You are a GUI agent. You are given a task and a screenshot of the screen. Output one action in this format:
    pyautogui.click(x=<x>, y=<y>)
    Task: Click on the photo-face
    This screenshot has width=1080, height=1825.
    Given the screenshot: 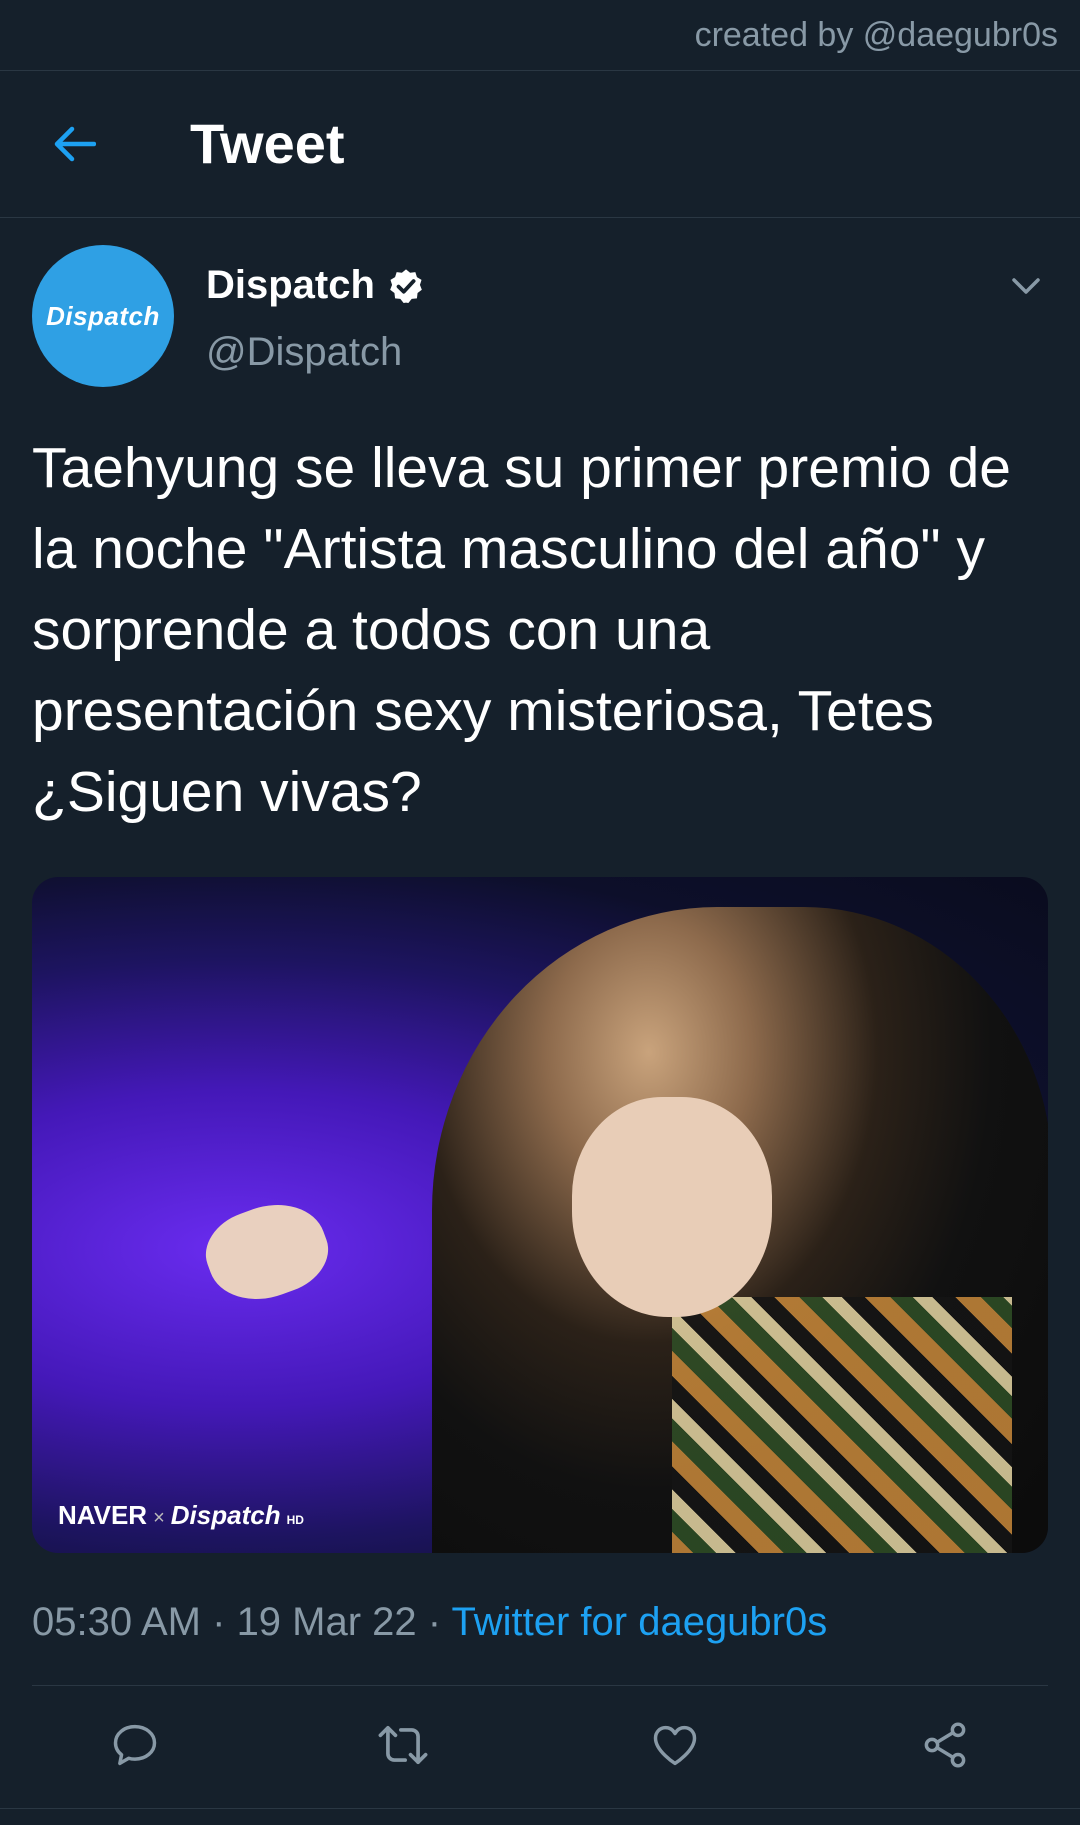 What is the action you would take?
    pyautogui.click(x=672, y=1207)
    